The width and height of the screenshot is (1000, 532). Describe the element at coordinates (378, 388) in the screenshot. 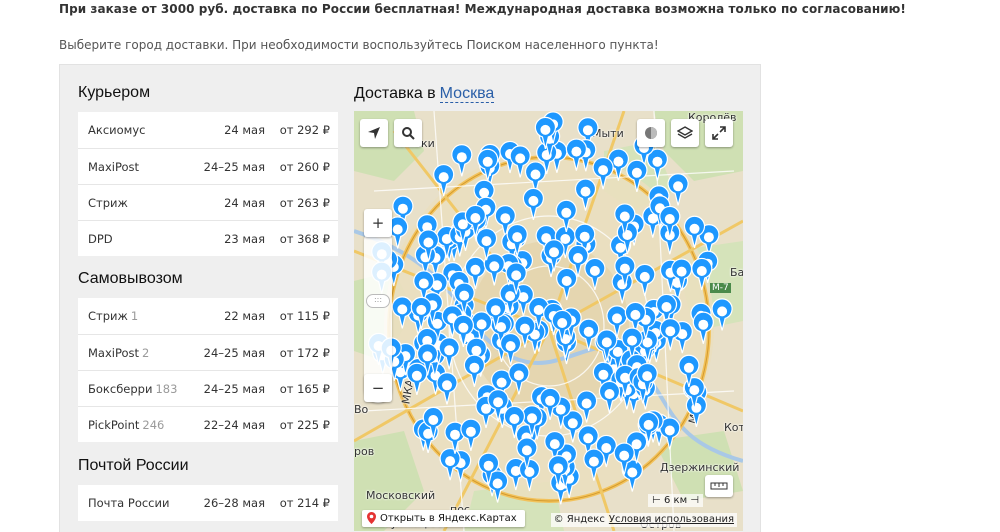

I see `zoom-out-button: −` at that location.